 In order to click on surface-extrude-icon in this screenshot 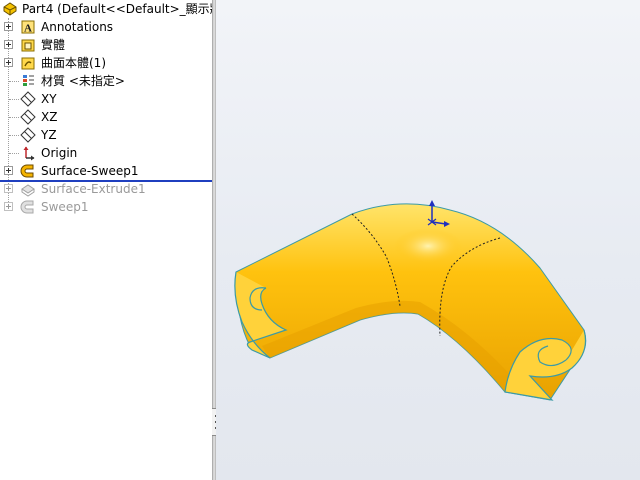, I will do `click(28, 190)`.